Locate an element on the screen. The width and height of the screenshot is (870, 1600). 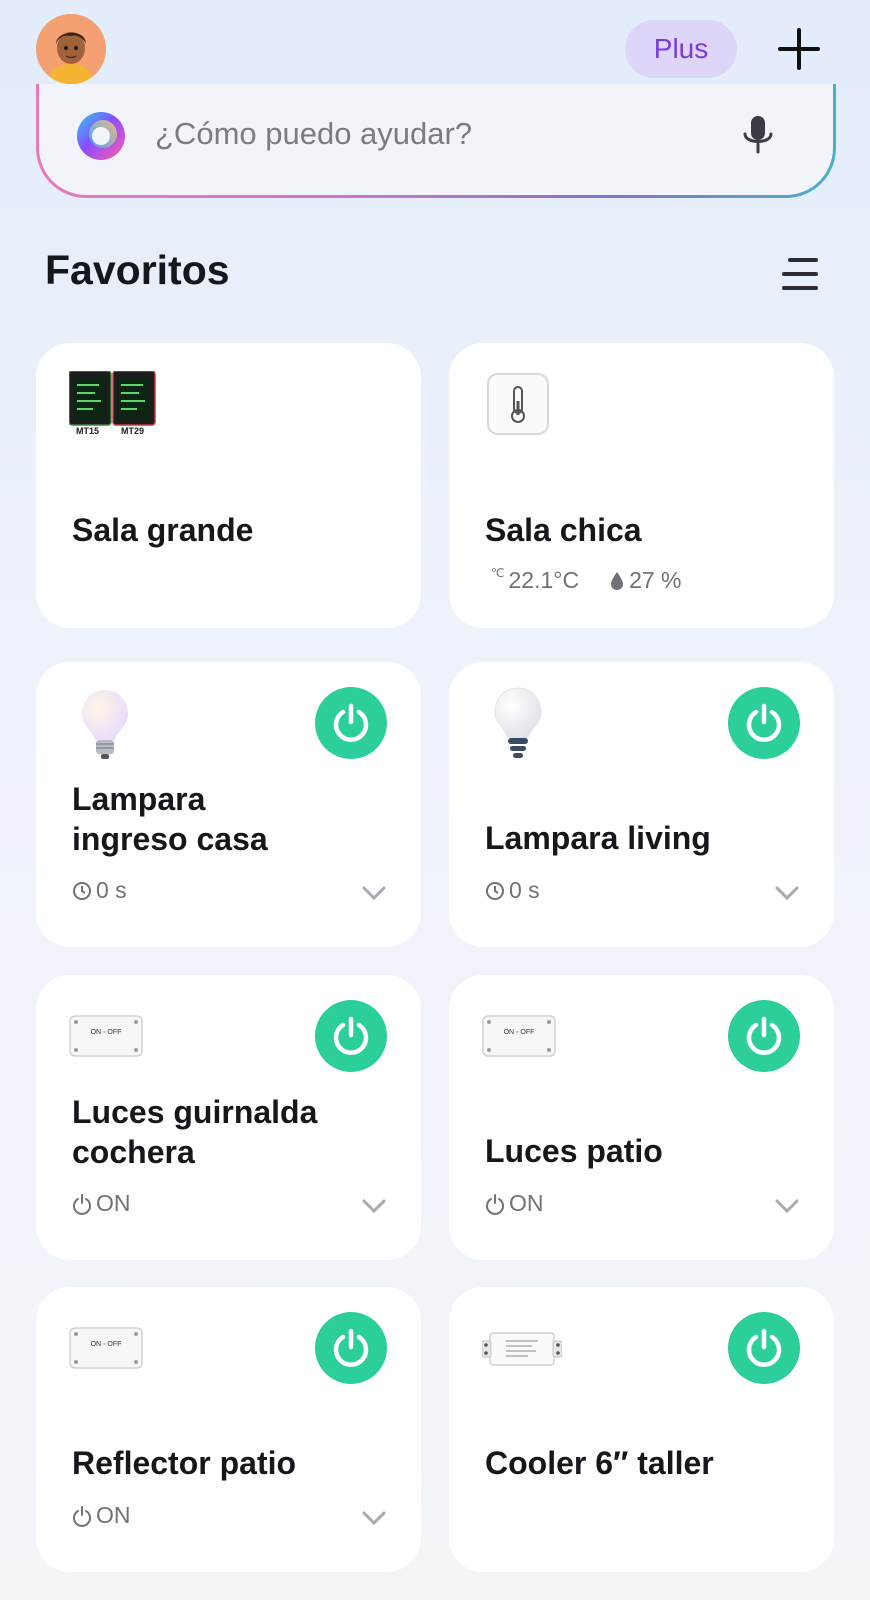
microphone-icon is located at coordinates (758, 136).